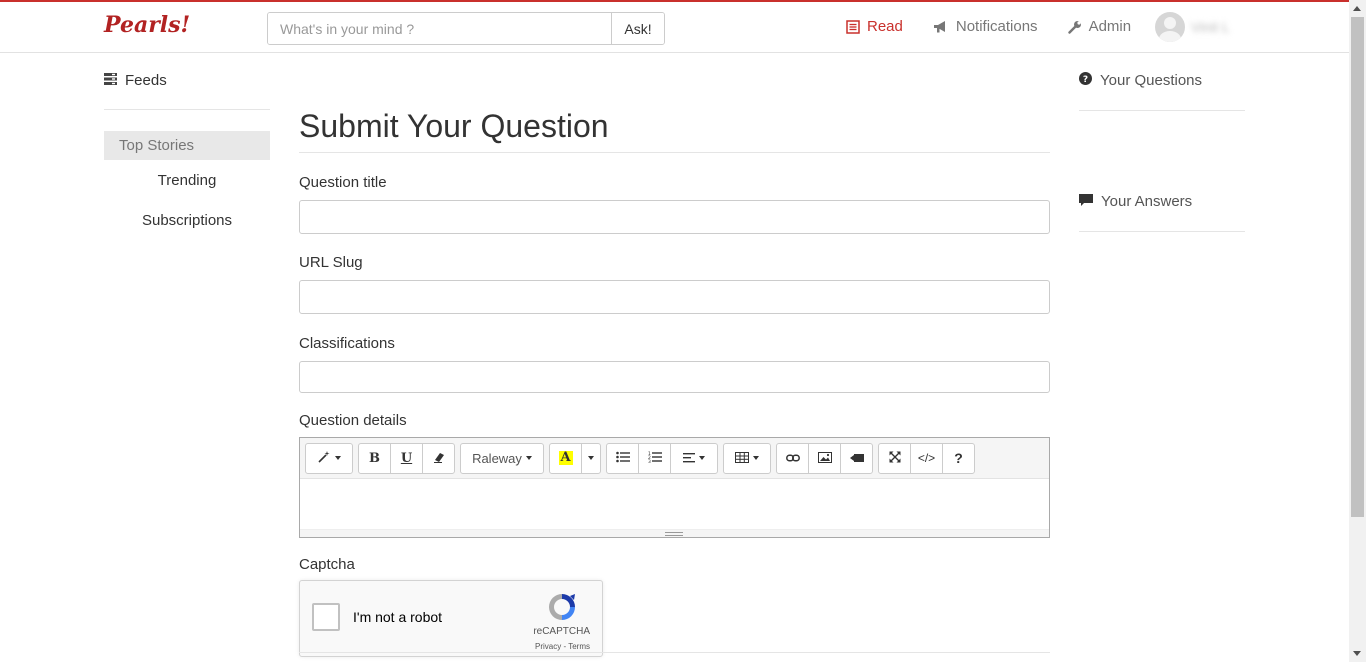  I want to click on help-button: ?, so click(958, 458).